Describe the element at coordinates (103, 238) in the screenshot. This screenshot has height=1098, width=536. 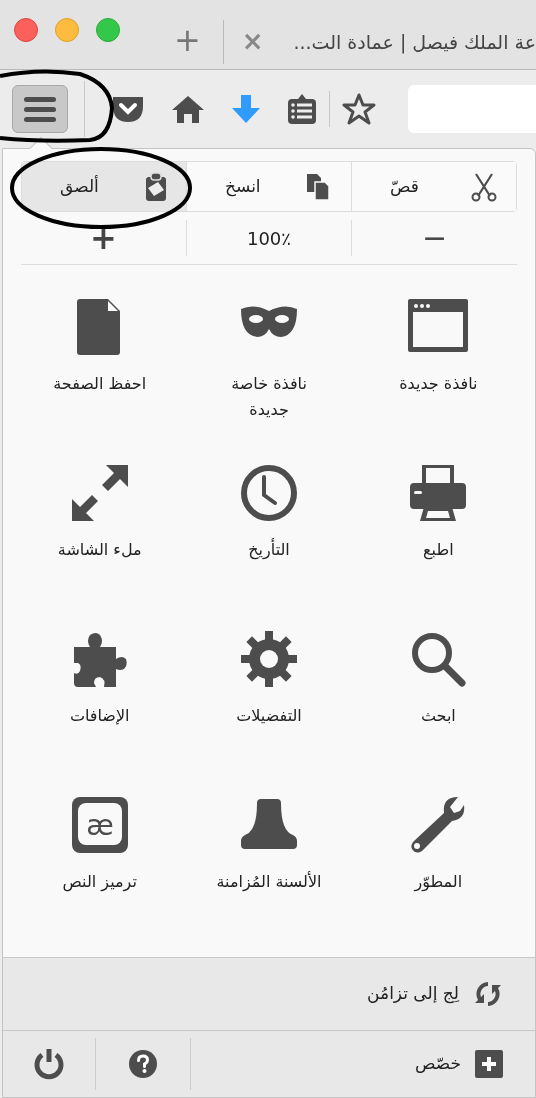
I see `zoom-in-button: +` at that location.